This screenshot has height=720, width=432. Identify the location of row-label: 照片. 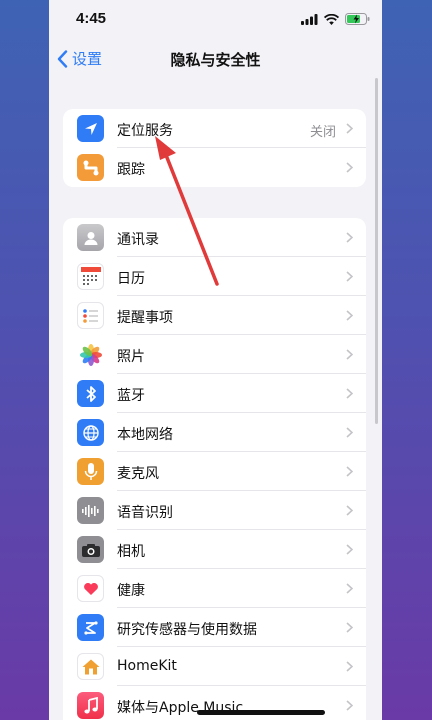
(131, 357).